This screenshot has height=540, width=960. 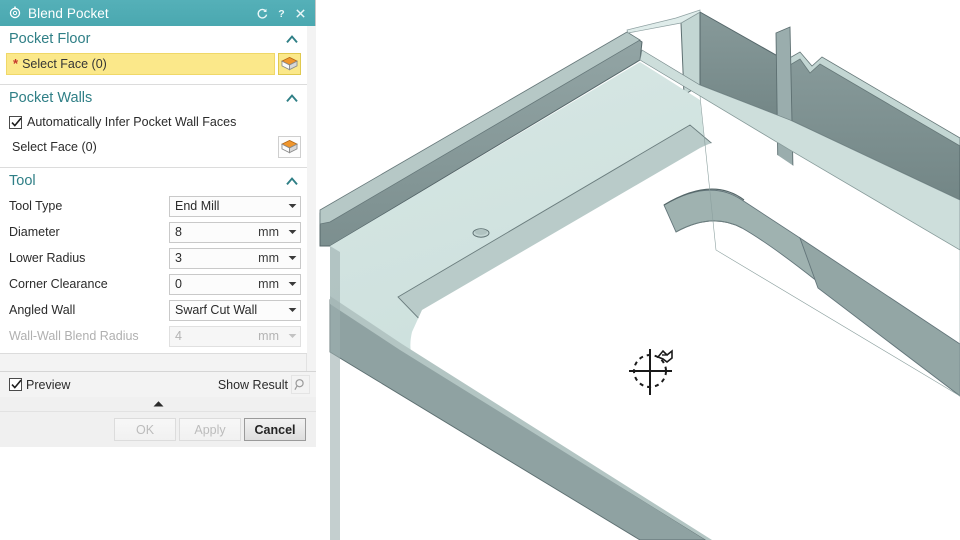 I want to click on show-result-button, so click(x=300, y=384).